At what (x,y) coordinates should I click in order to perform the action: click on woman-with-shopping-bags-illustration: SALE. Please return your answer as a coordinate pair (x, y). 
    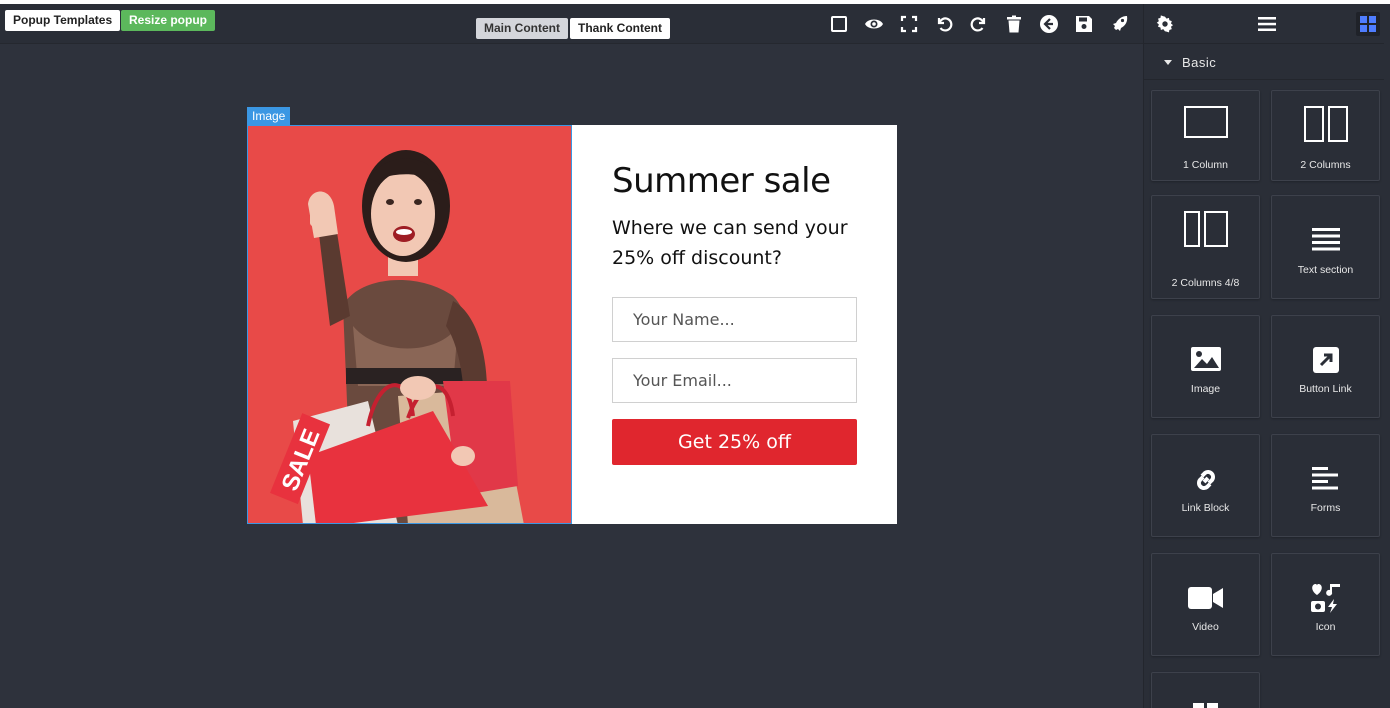
    Looking at the image, I should click on (409, 324).